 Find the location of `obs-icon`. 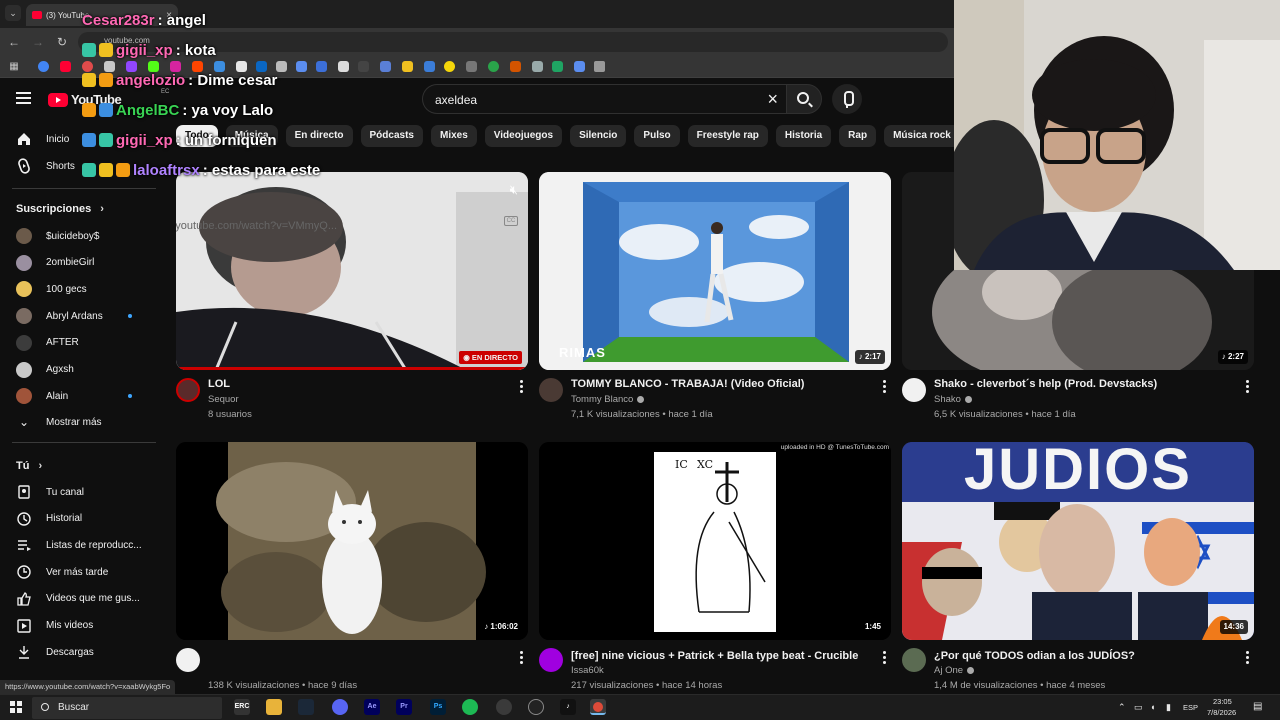

obs-icon is located at coordinates (536, 707).